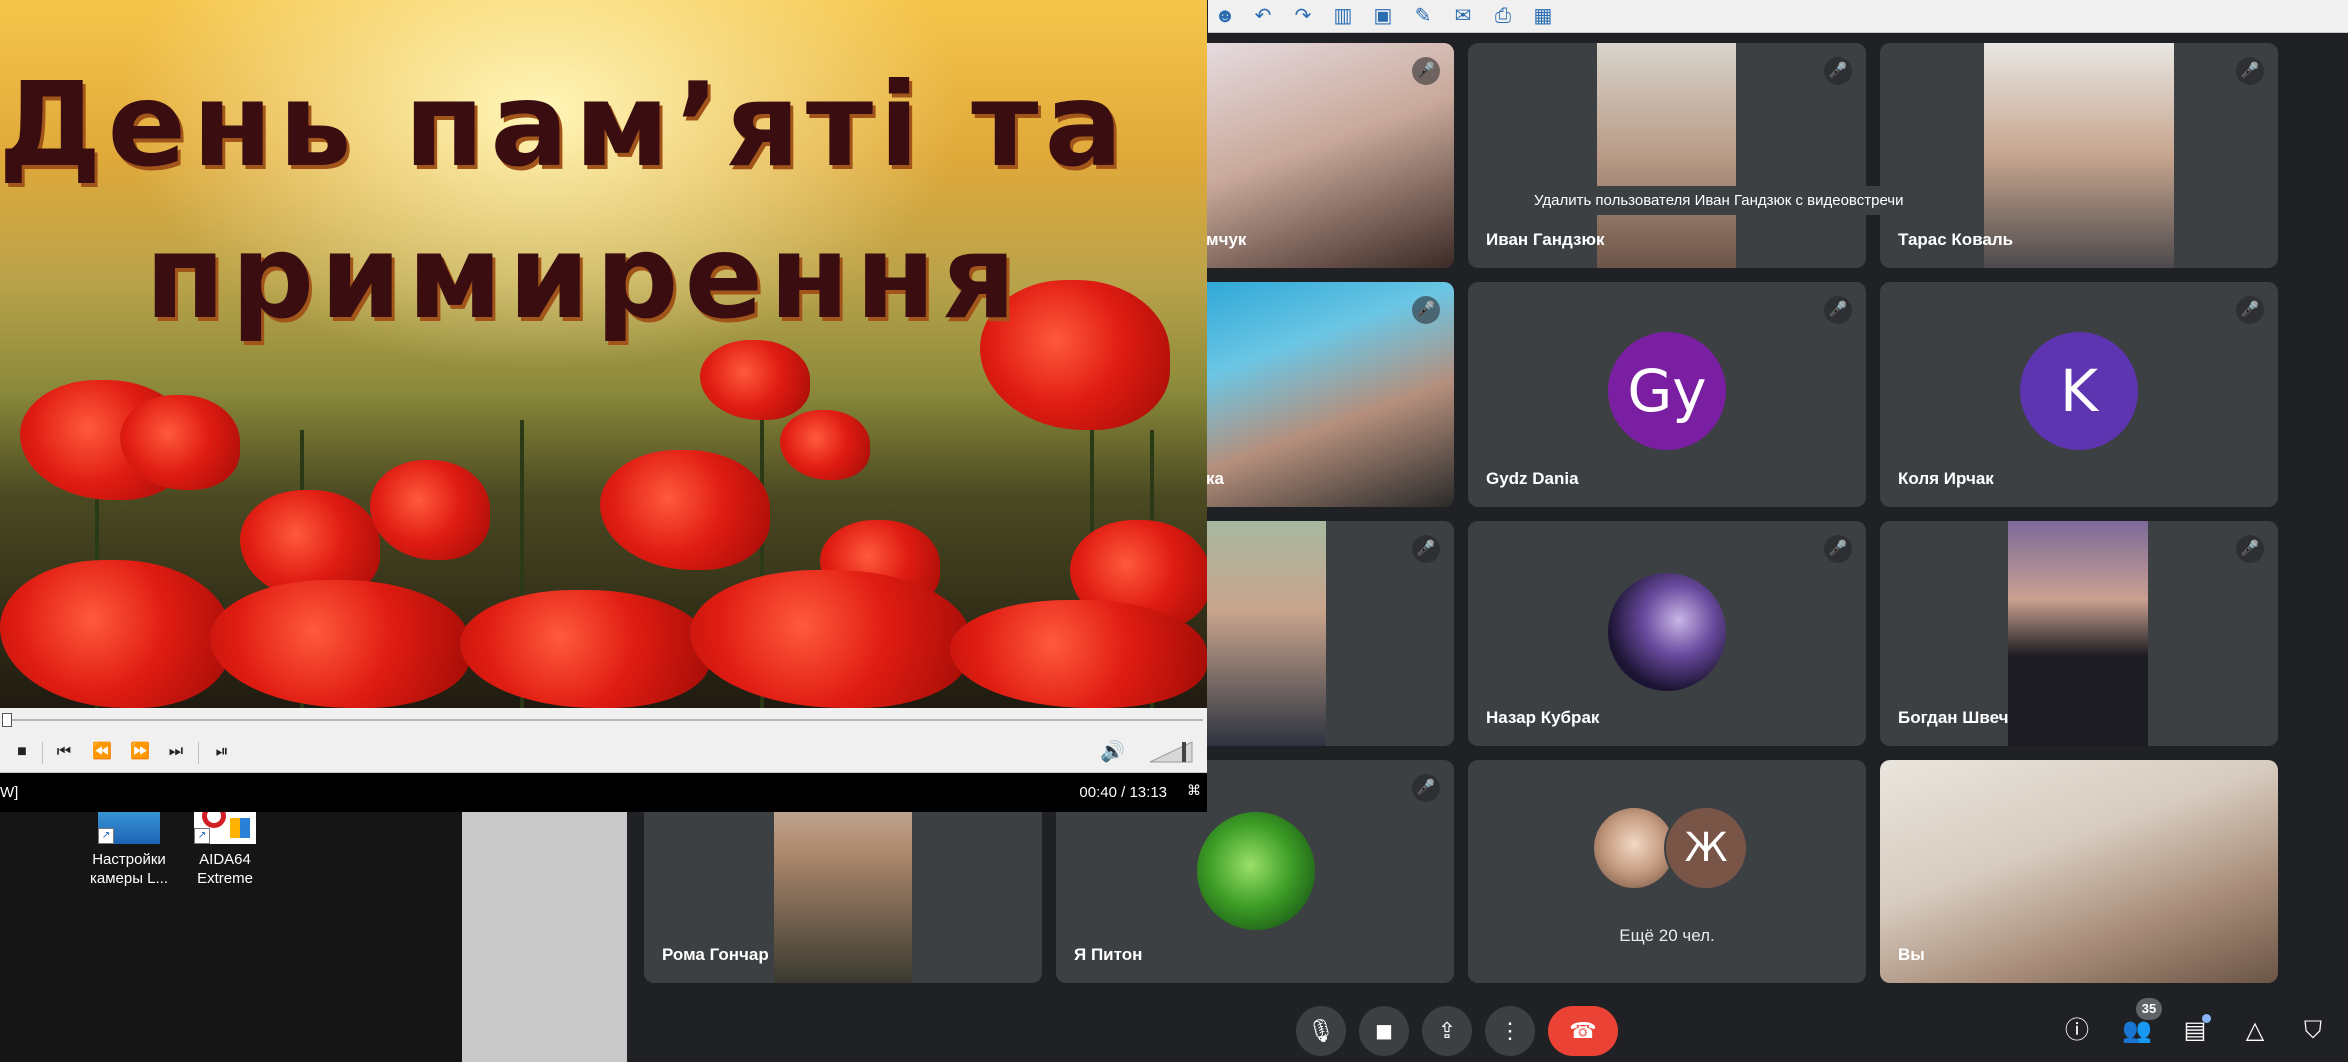 Image resolution: width=2348 pixels, height=1062 pixels. I want to click on hang-up-icon: ☎, so click(1583, 1030).